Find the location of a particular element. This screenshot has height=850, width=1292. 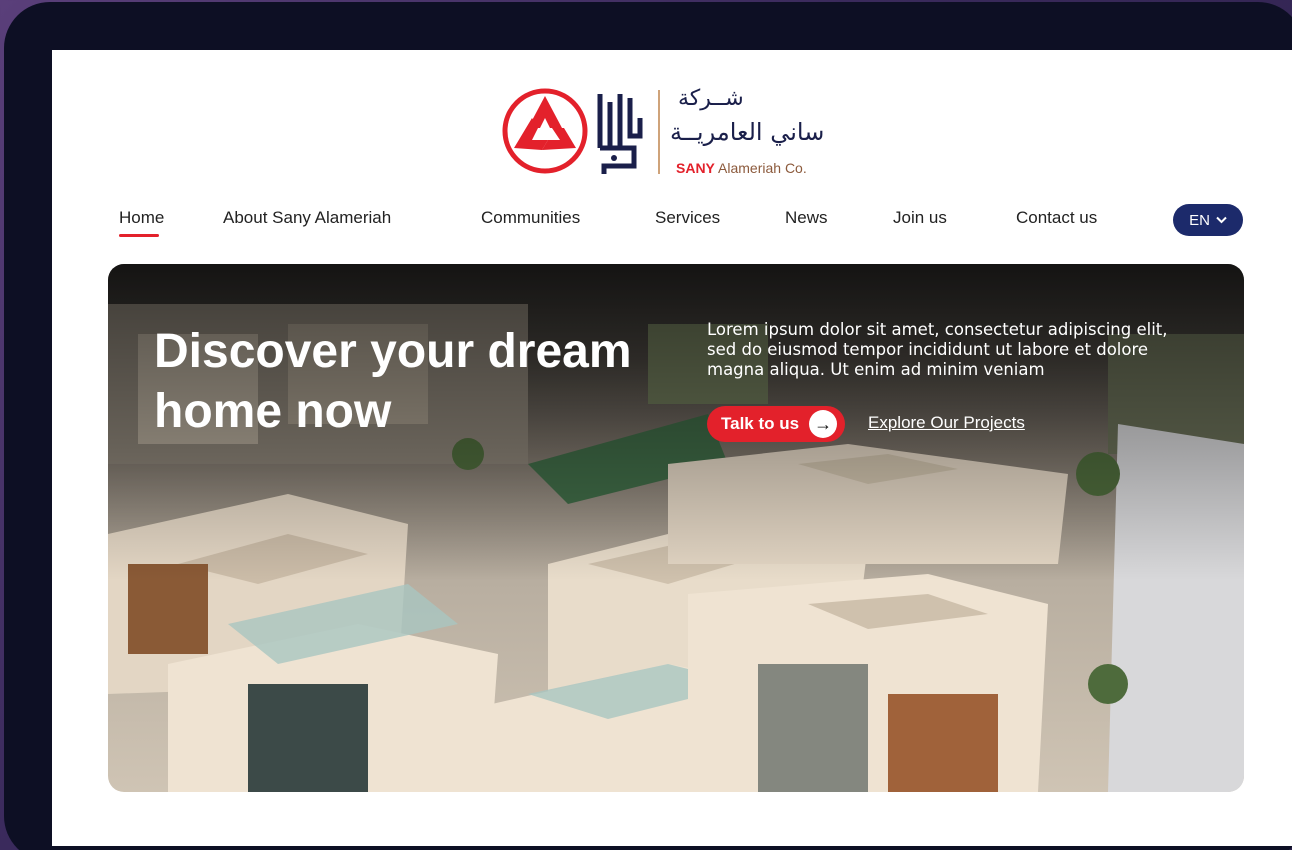

triangle-logo-icon is located at coordinates (545, 131).